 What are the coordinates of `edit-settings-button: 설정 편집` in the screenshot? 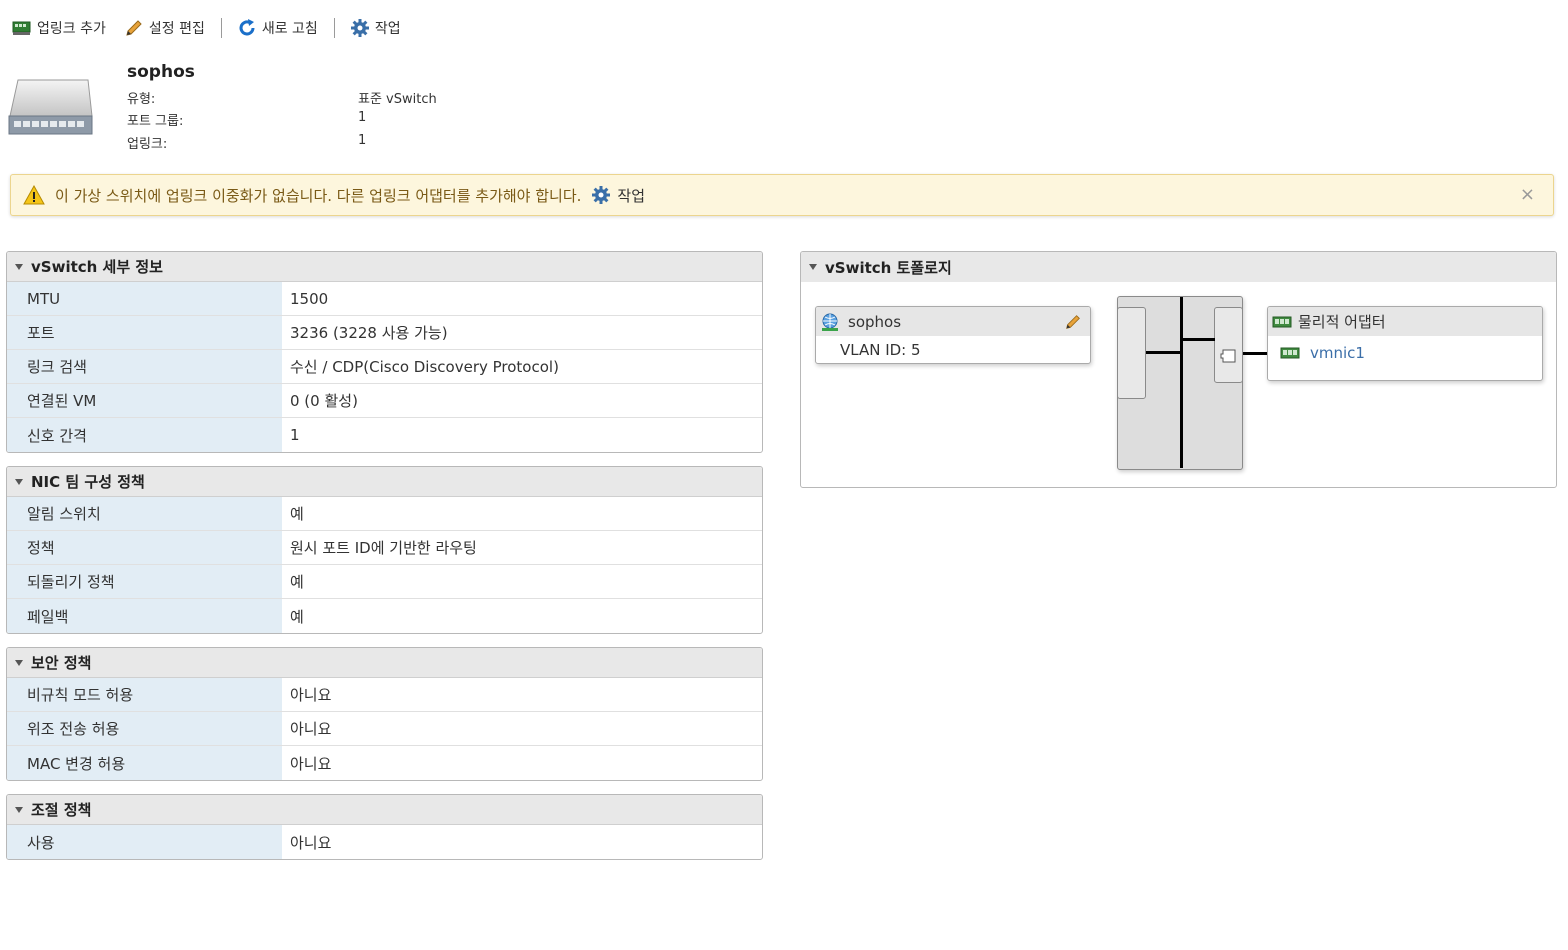 It's located at (164, 28).